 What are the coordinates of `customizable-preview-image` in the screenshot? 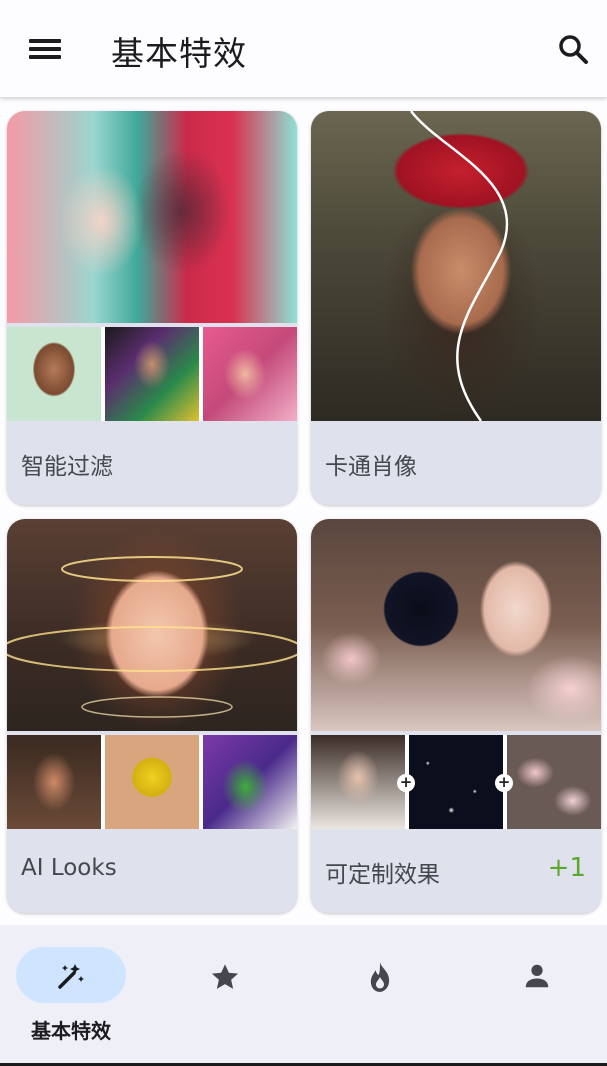 It's located at (456, 625).